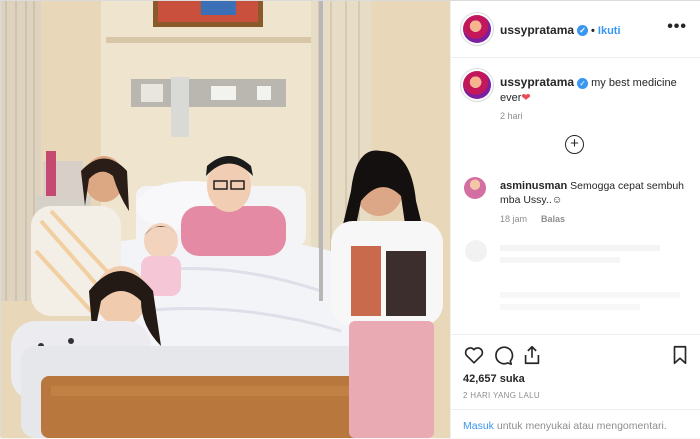 The width and height of the screenshot is (700, 439). Describe the element at coordinates (503, 355) in the screenshot. I see `comment-icon` at that location.